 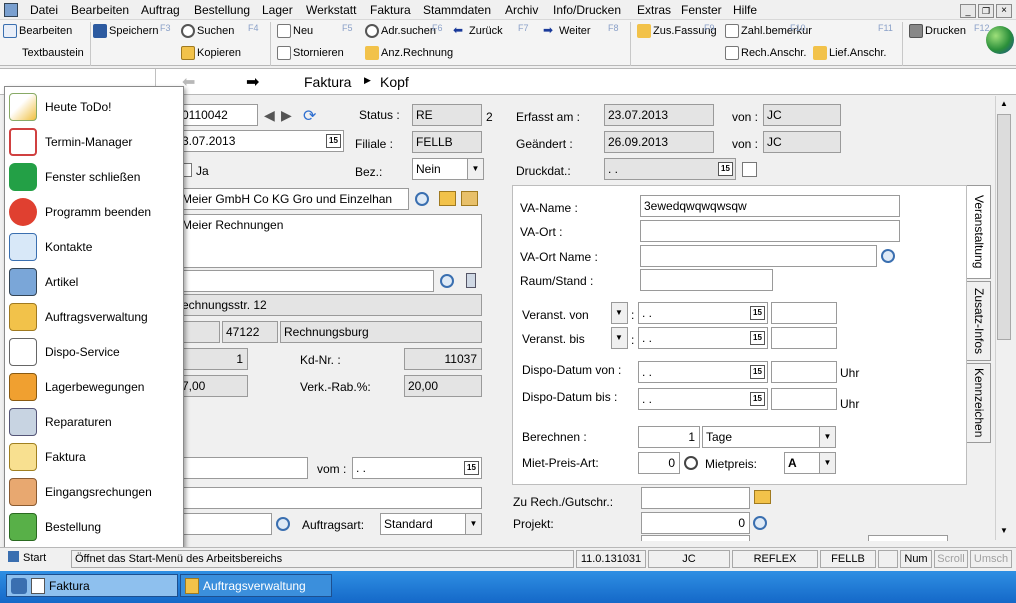 What do you see at coordinates (269, 115) in the screenshot?
I see `prev-record-icon: ◀` at bounding box center [269, 115].